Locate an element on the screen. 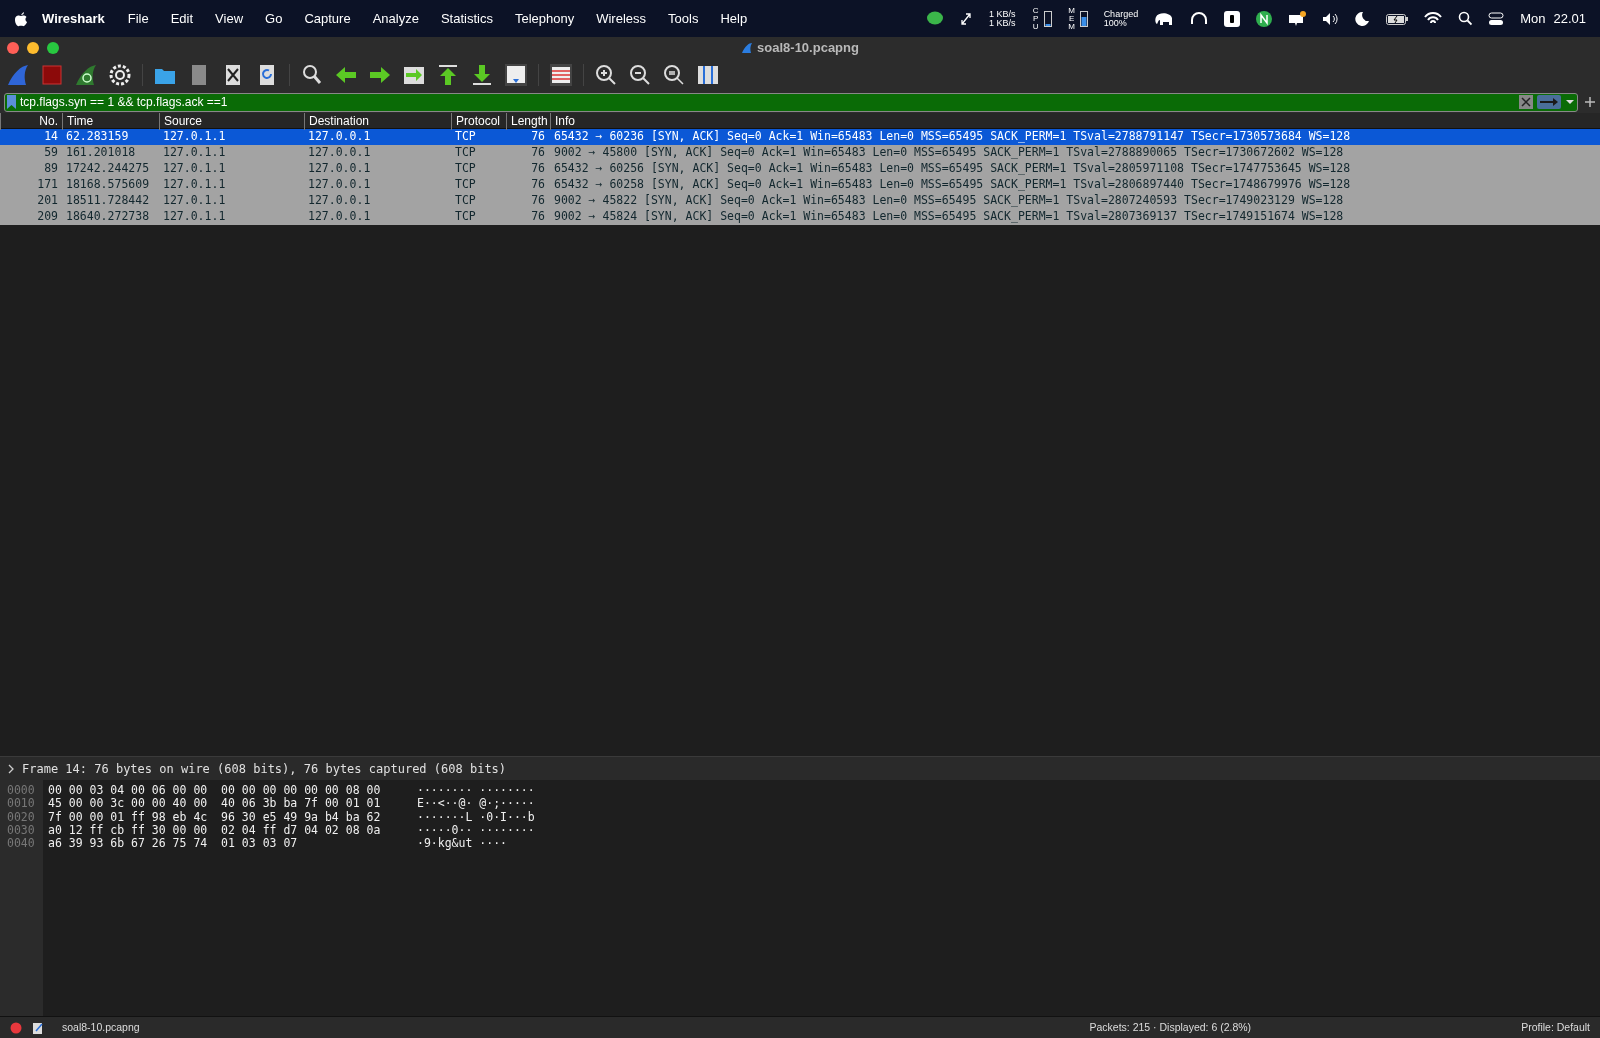  packet-row: 59 161.201018 127.0.1.1 127.0.0.1 TCP 76 9002 → 45800 [SYN, ACK] Seq=0 Ack=1 Win=65483 Len=0 MSS=65495 SACK_PERM=1 TSval=2788890065 TSecr=1730672602 WS=128 is located at coordinates (800, 153).